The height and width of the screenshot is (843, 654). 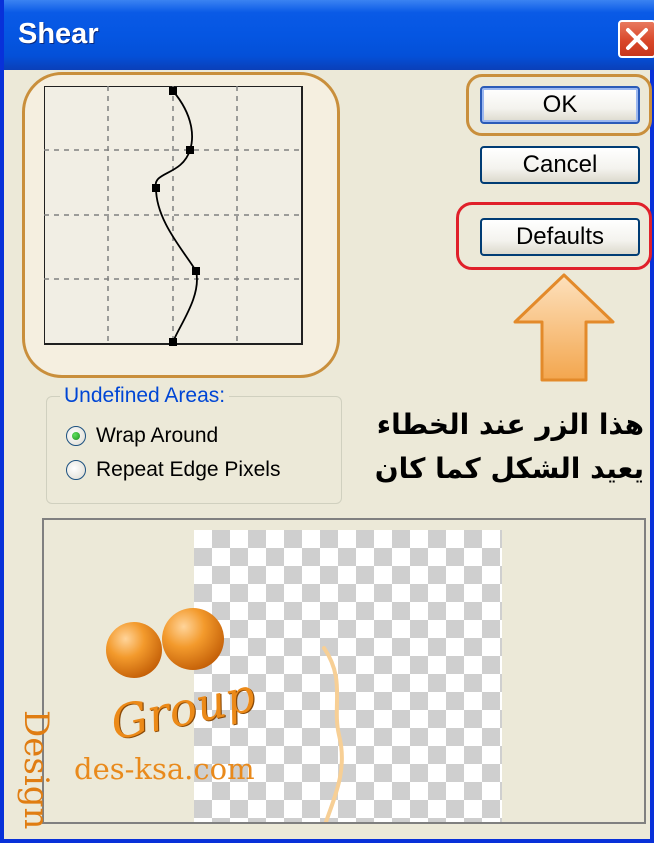 What do you see at coordinates (509, 468) in the screenshot?
I see `annotation-line-2: يعيد الشكل كما كان` at bounding box center [509, 468].